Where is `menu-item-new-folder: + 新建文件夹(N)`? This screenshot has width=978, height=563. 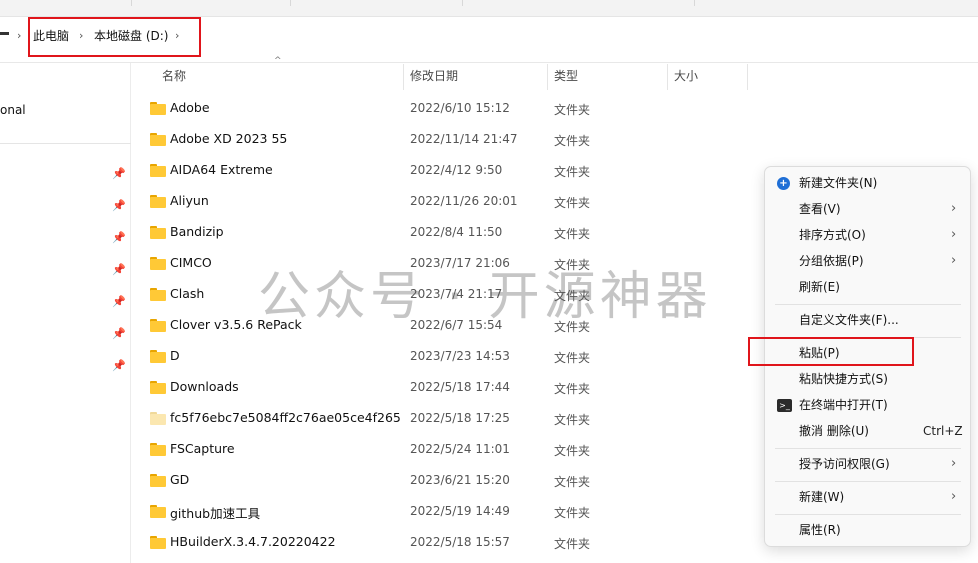
menu-item-new-folder: + 新建文件夹(N) is located at coordinates (867, 183).